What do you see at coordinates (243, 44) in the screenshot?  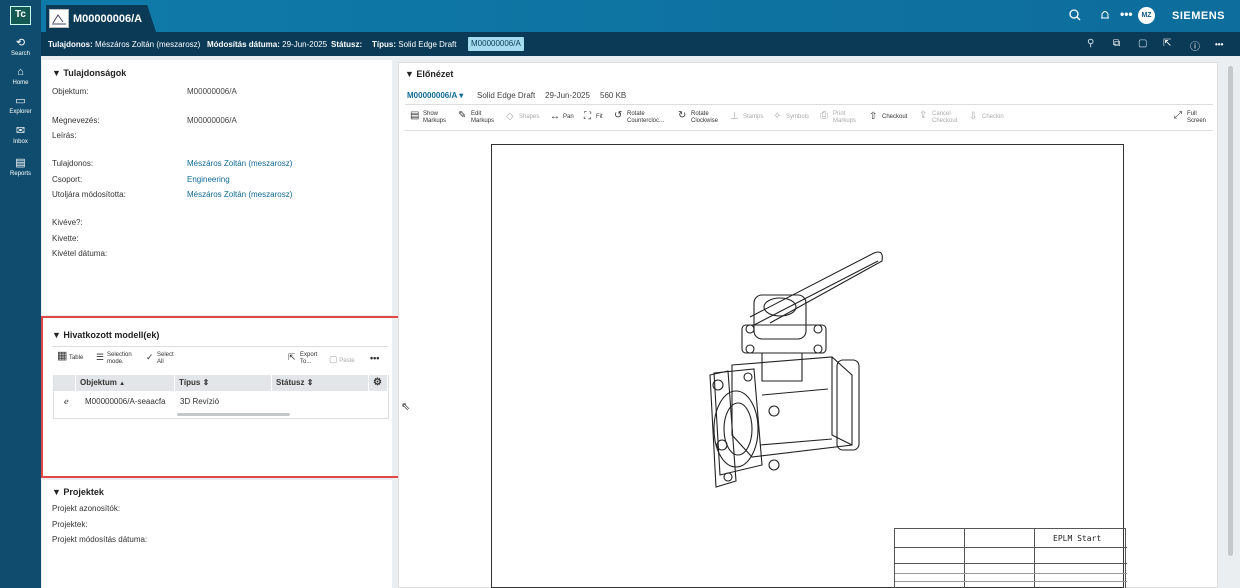 I see `mod-label: Módosítás dátuma:` at bounding box center [243, 44].